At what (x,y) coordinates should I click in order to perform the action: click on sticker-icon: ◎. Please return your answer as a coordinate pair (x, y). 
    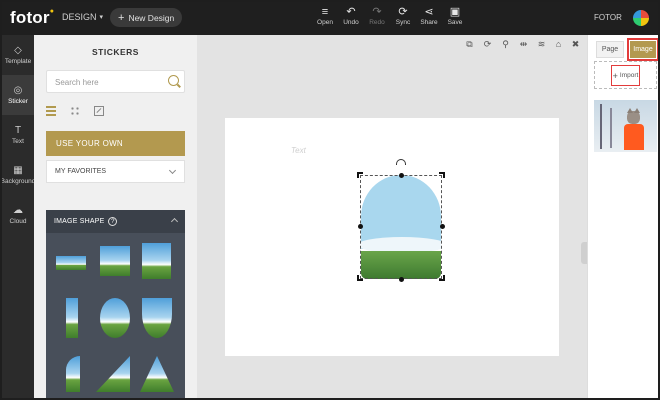
    Looking at the image, I should click on (18, 90).